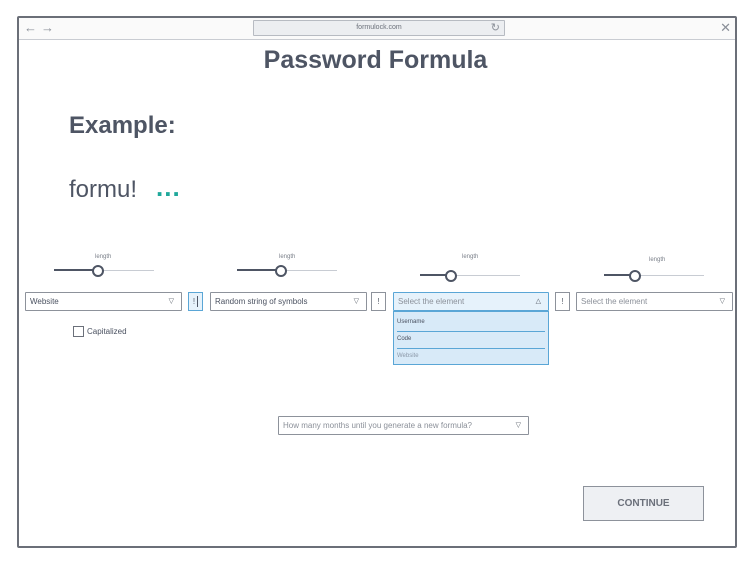 The width and height of the screenshot is (751, 573). Describe the element at coordinates (261, 301) in the screenshot. I see `element-select-value: Random string of symbols` at that location.